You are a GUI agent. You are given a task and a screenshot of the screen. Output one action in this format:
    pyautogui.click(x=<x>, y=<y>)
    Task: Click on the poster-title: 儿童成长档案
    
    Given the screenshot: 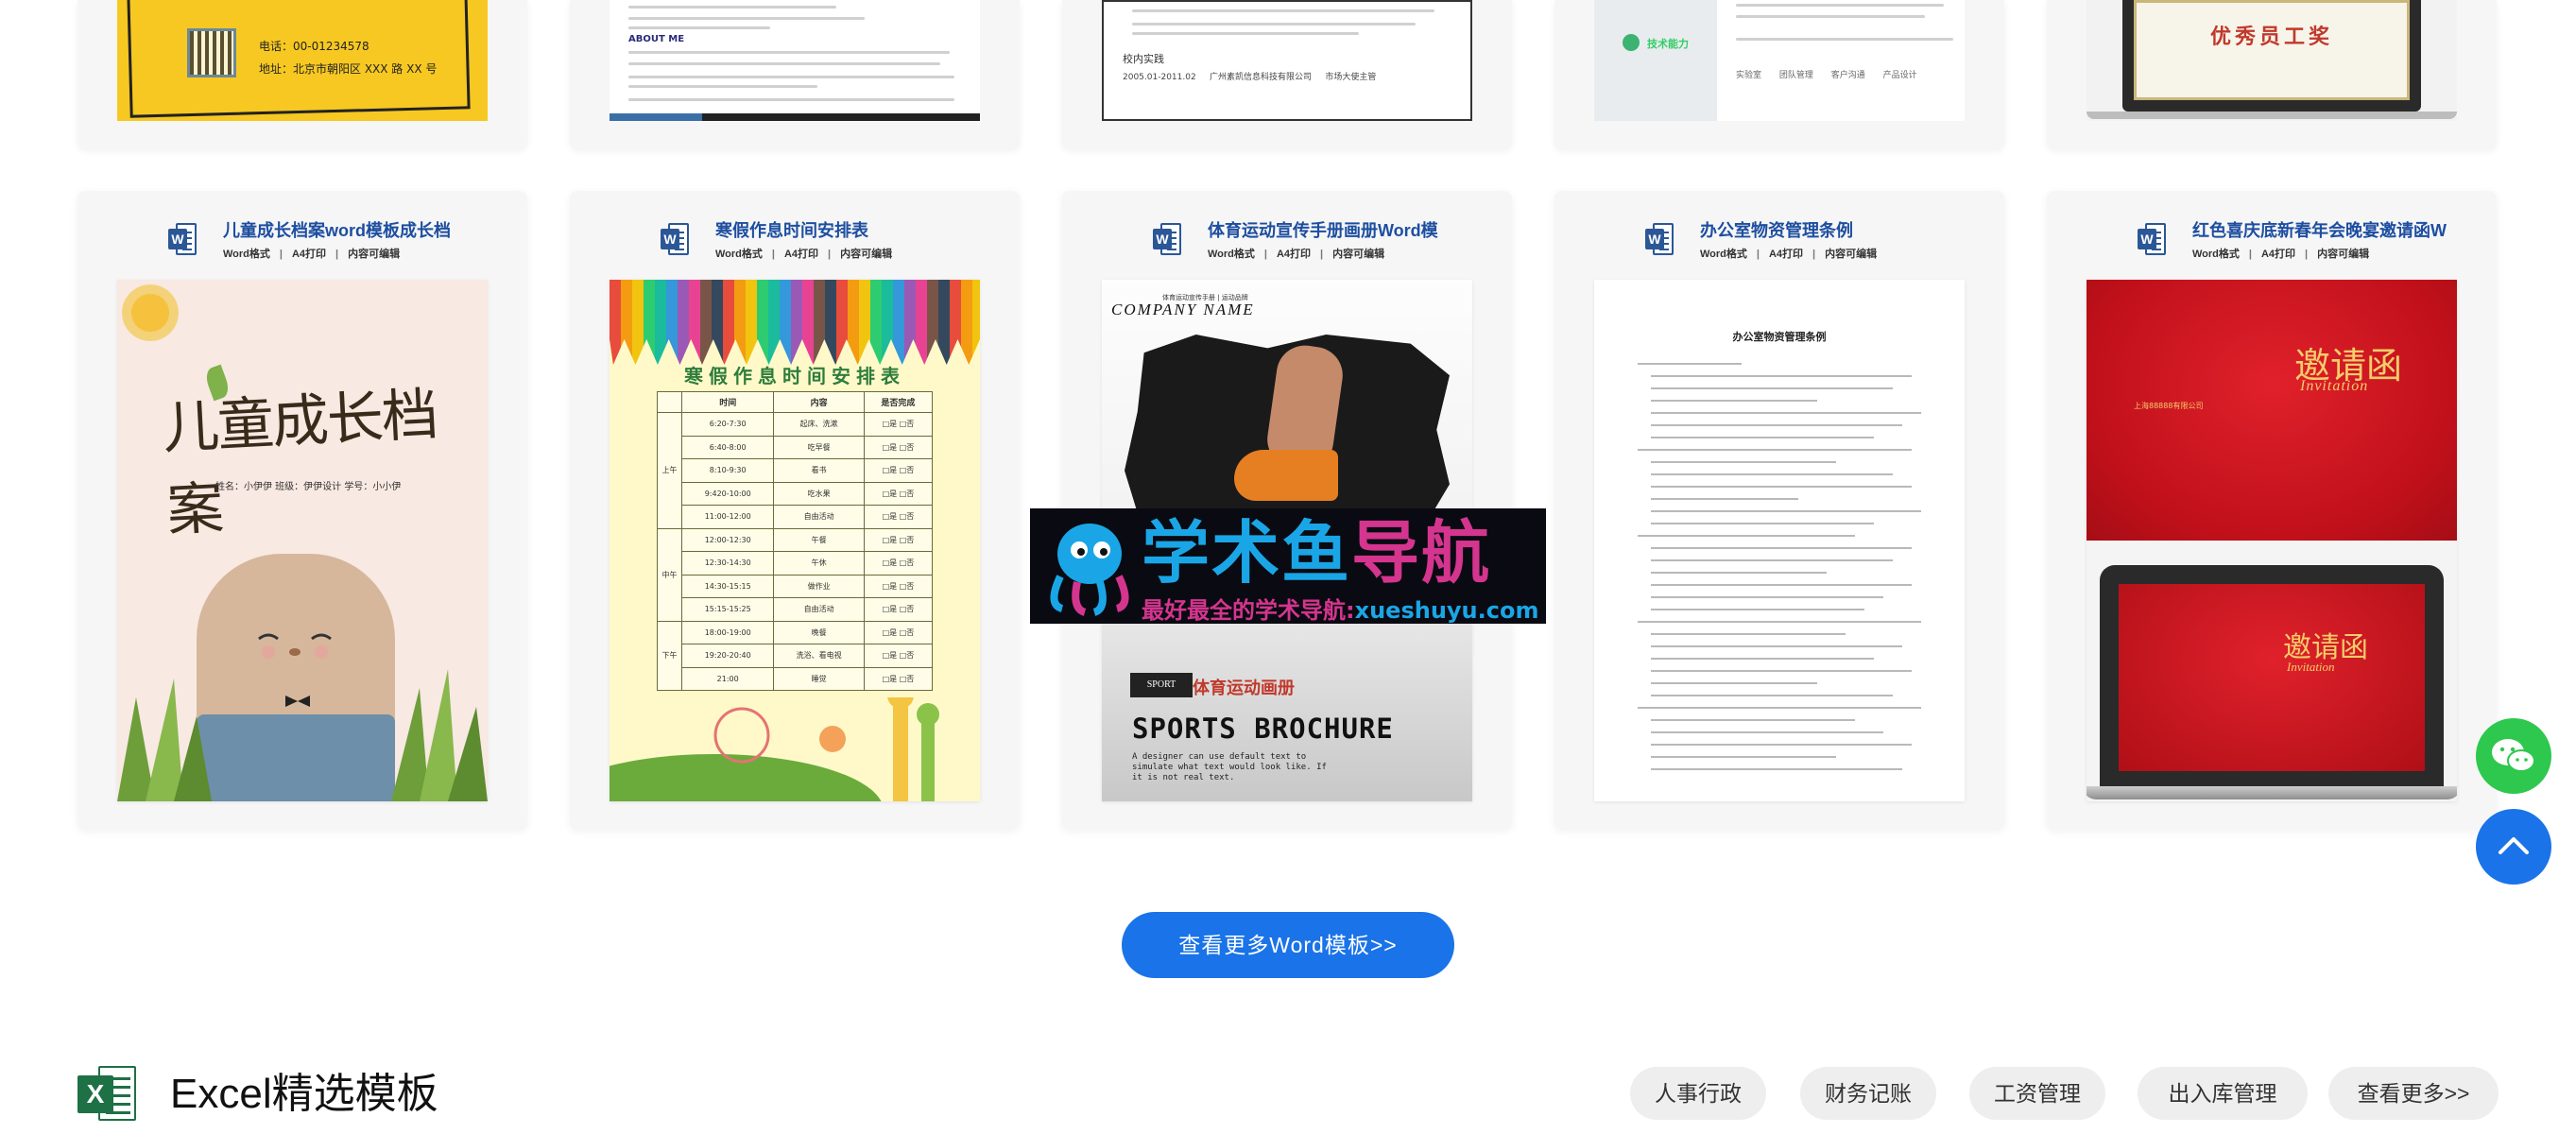 What is the action you would take?
    pyautogui.click(x=299, y=462)
    